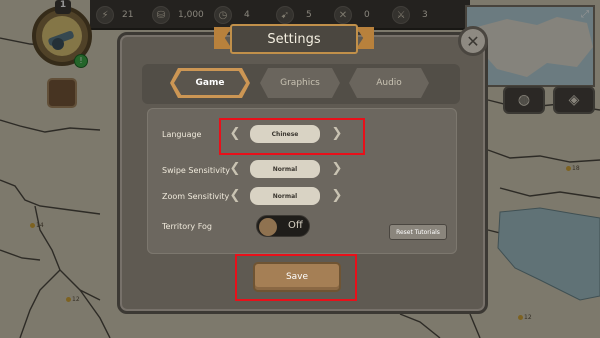 This screenshot has height=338, width=600. I want to click on toggle-knob, so click(268, 227).